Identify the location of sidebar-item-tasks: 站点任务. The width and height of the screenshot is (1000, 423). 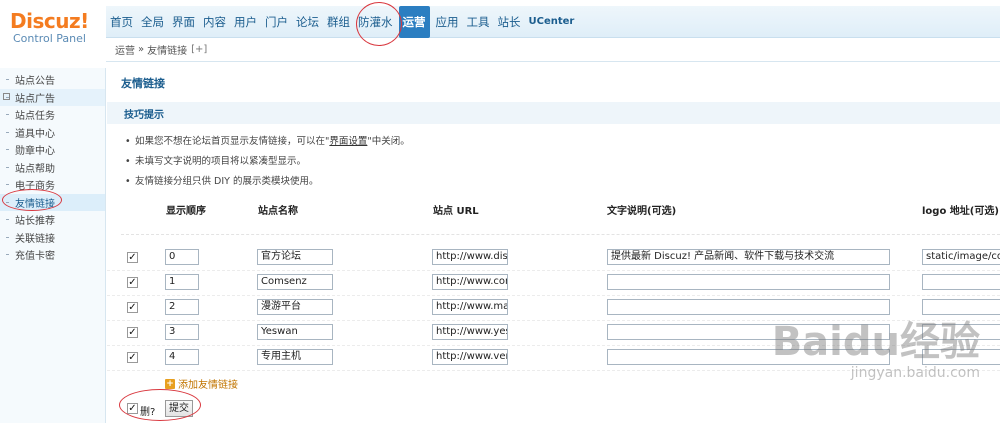
(52, 115).